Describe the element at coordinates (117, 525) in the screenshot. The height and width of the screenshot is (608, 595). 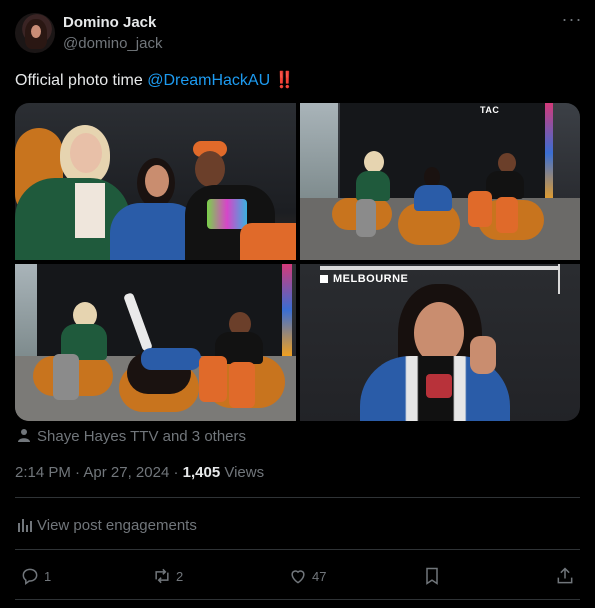
I see `view-post-engagements-link: View post engagements` at that location.